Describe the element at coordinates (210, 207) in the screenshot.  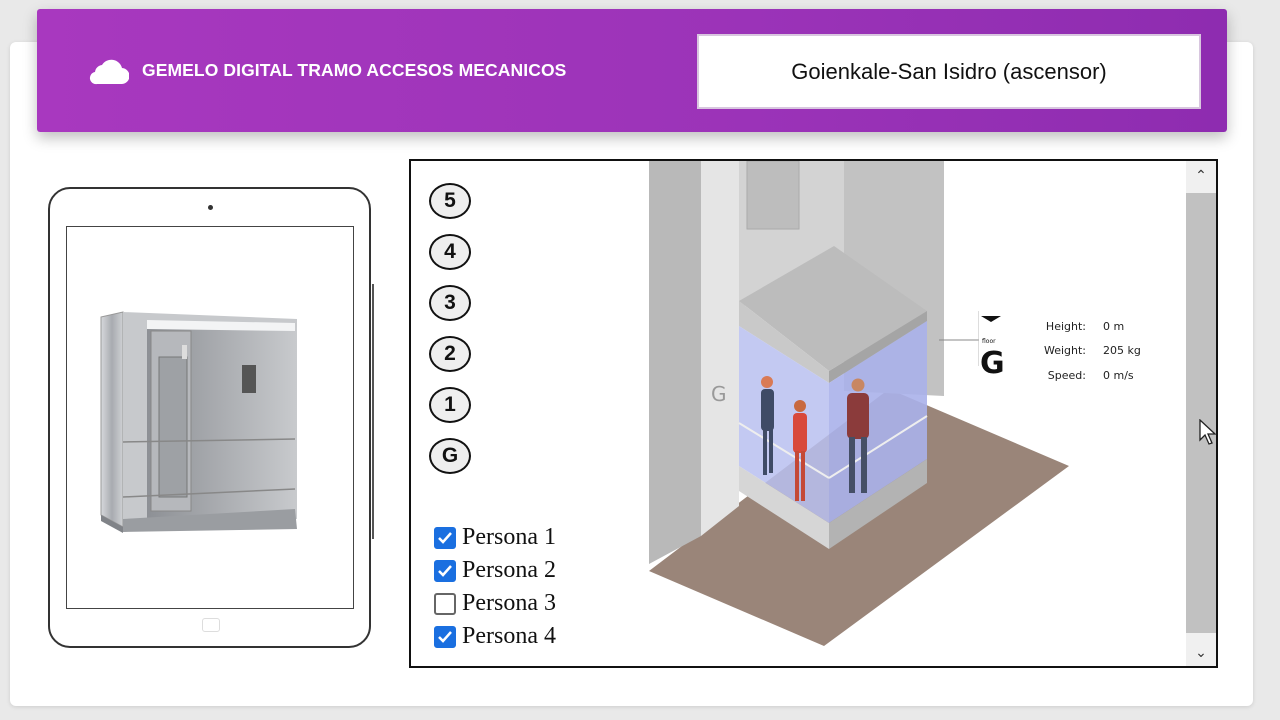
I see `tablet-camera` at that location.